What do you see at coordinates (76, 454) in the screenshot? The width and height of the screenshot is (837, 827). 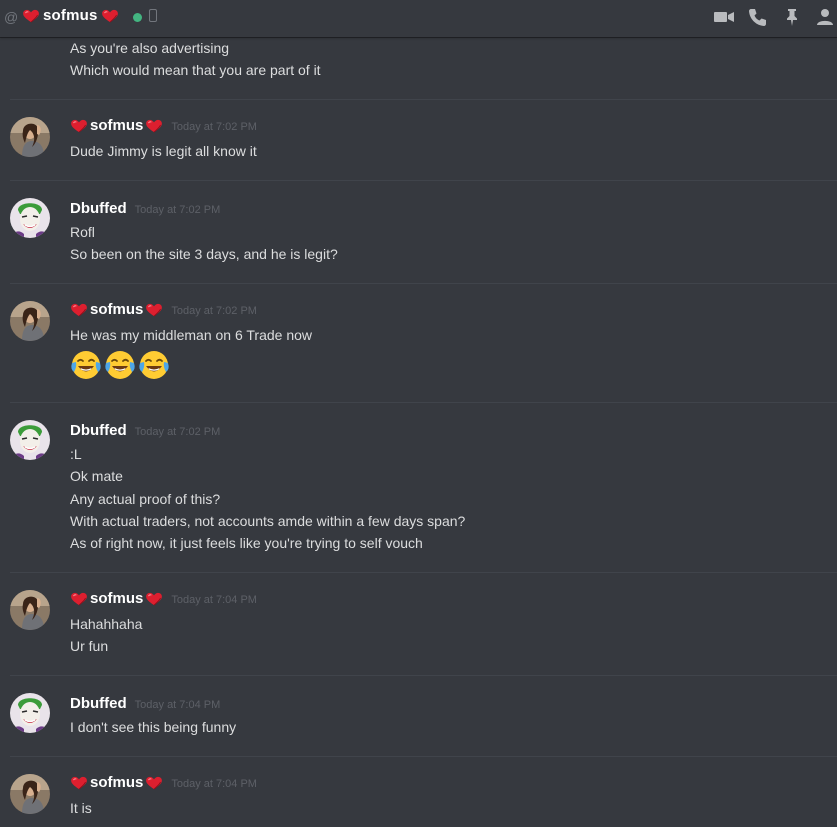 I see `message-line: :L` at bounding box center [76, 454].